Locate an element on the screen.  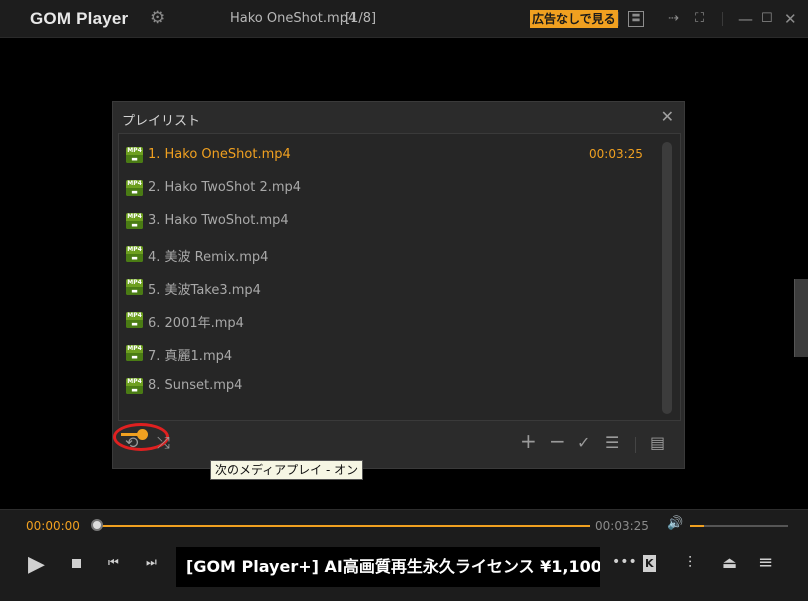
seek-knob is located at coordinates (97, 525).